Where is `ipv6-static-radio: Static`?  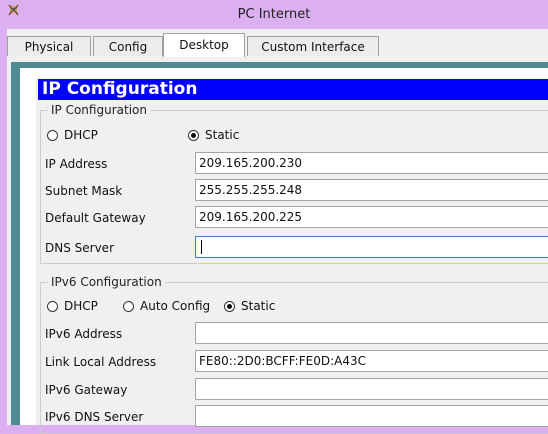
ipv6-static-radio: Static is located at coordinates (249, 306).